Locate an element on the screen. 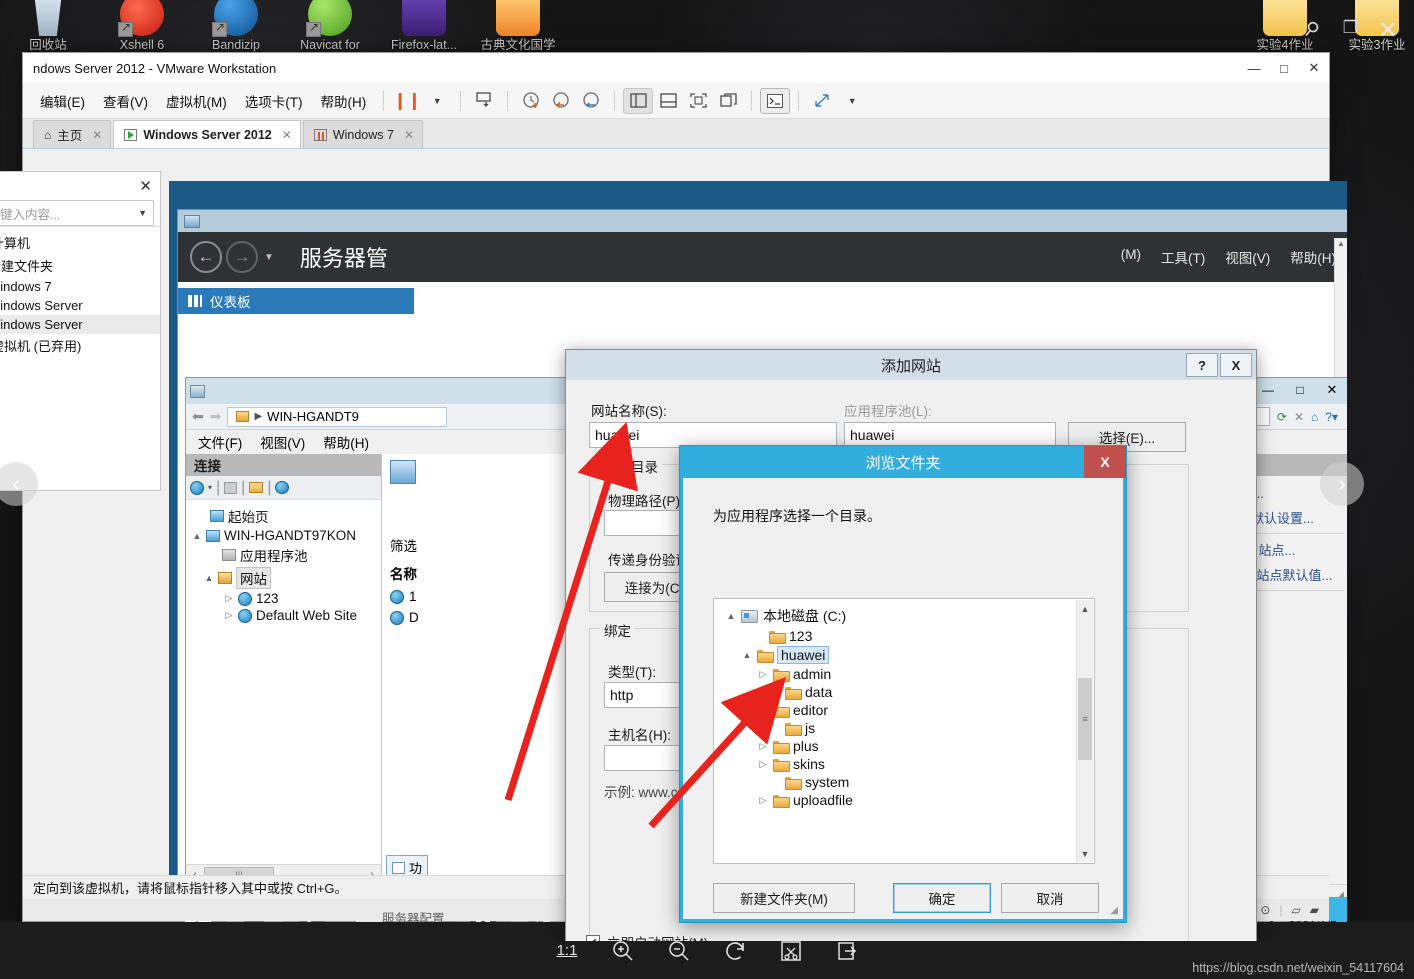 The height and width of the screenshot is (979, 1414). disconnect-icon is located at coordinates (282, 487).